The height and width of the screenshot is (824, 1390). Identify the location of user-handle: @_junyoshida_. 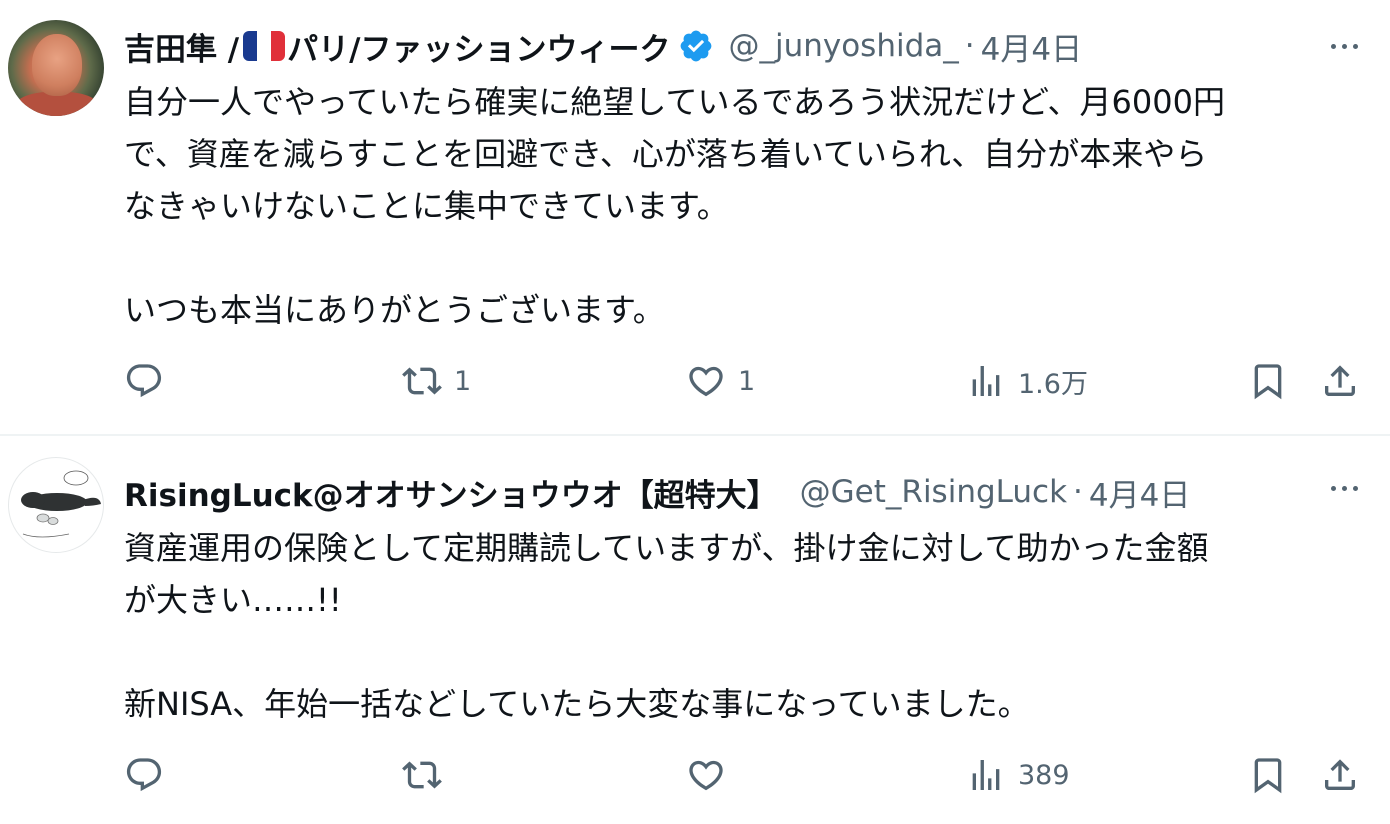
(843, 46).